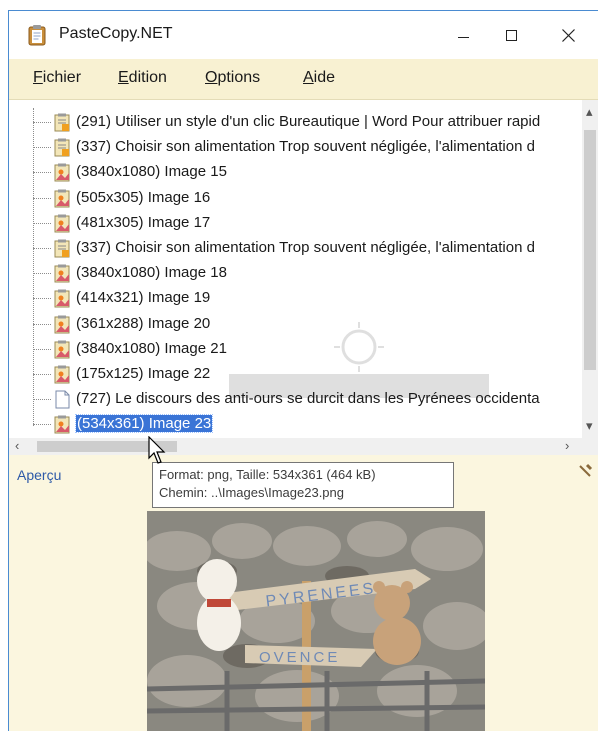 The height and width of the screenshot is (731, 598). I want to click on menu-fichier: Fichier, so click(57, 78).